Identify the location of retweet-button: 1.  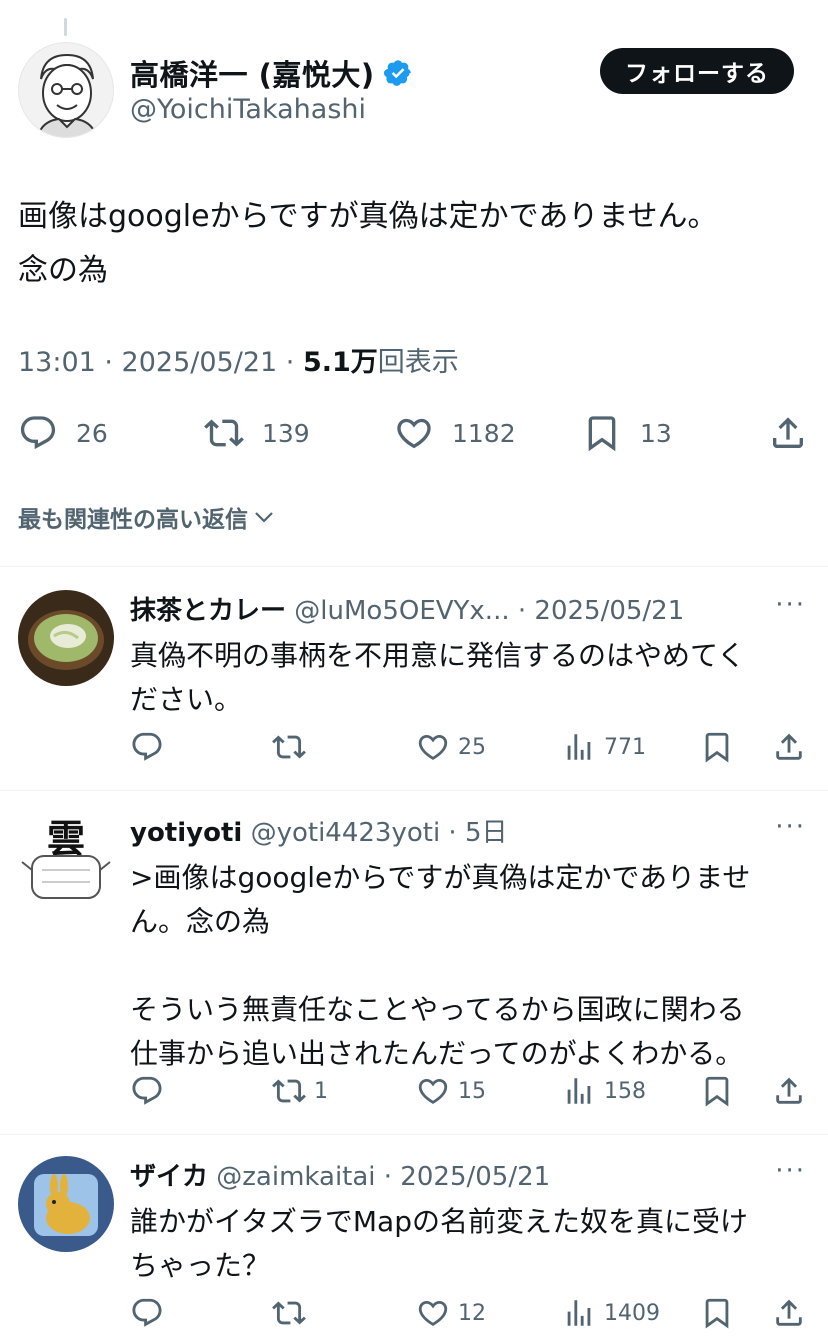
(300, 1091).